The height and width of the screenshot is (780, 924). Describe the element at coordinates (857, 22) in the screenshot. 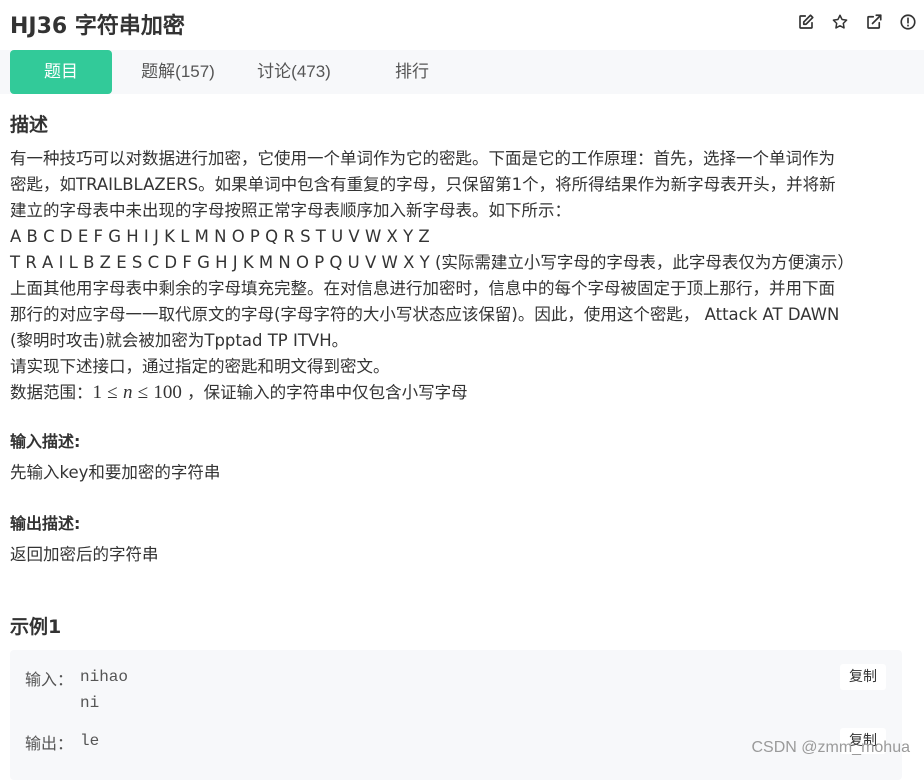

I see `header-actions` at that location.